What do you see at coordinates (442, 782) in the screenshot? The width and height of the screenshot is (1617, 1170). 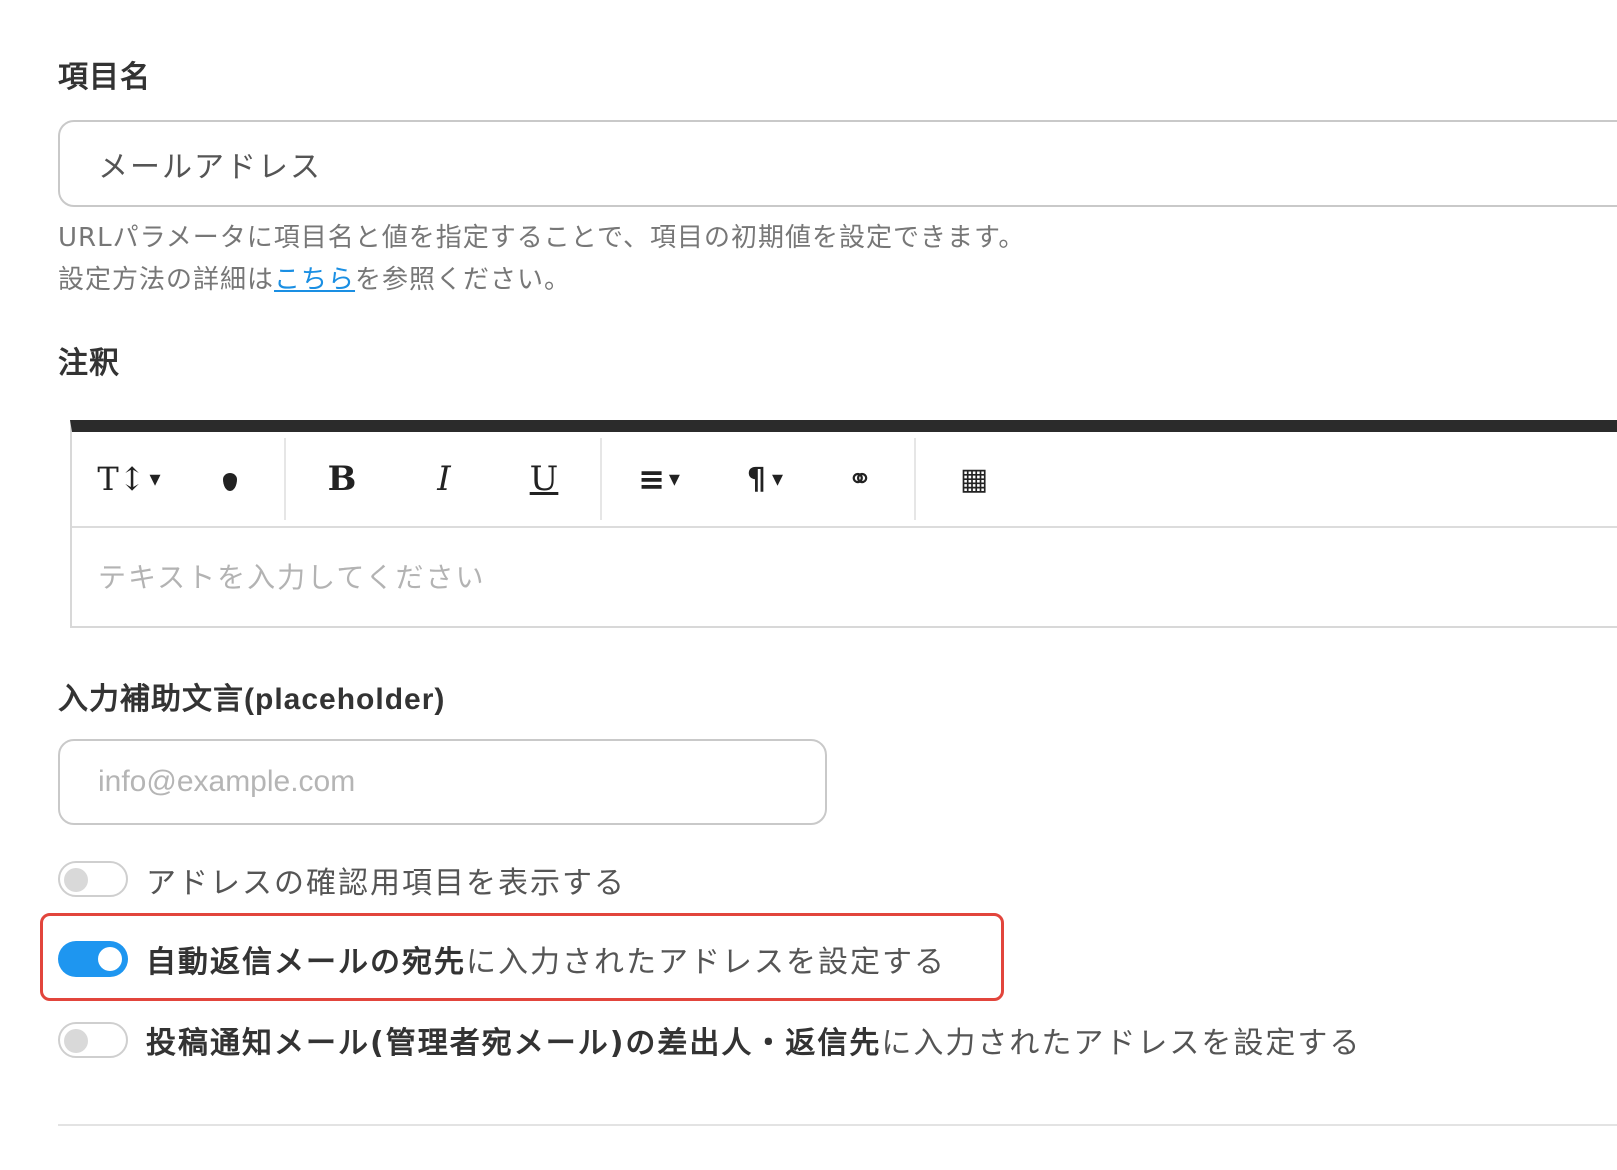 I see `placeholder-input: info@example.com` at bounding box center [442, 782].